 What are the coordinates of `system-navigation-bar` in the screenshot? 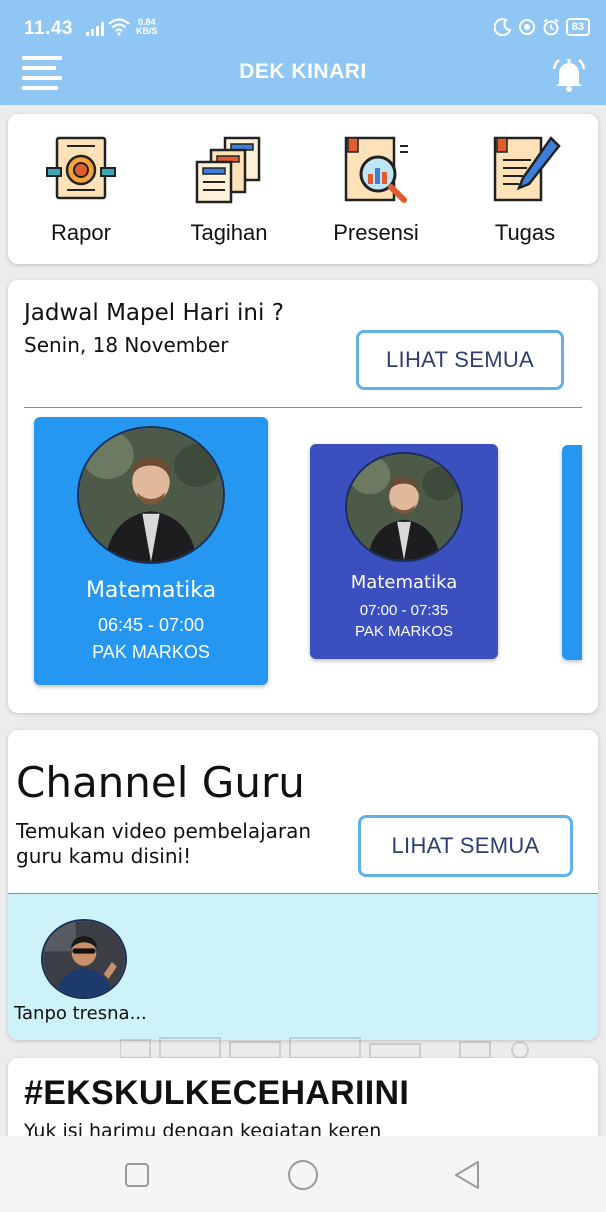 It's located at (303, 1174).